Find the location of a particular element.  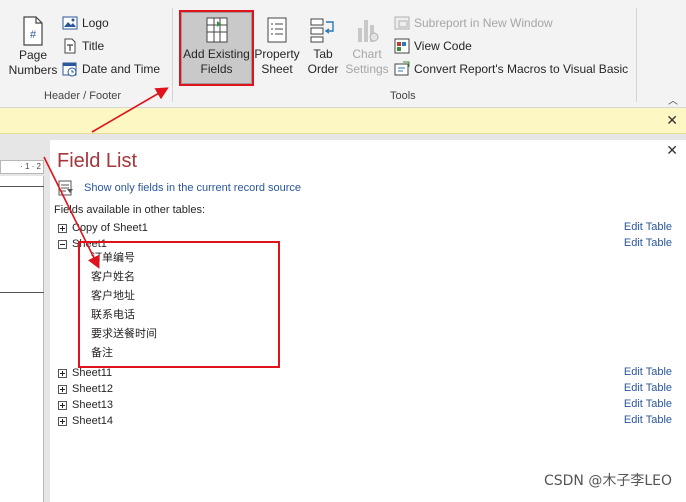

tools-group-label: Tools is located at coordinates (403, 96).